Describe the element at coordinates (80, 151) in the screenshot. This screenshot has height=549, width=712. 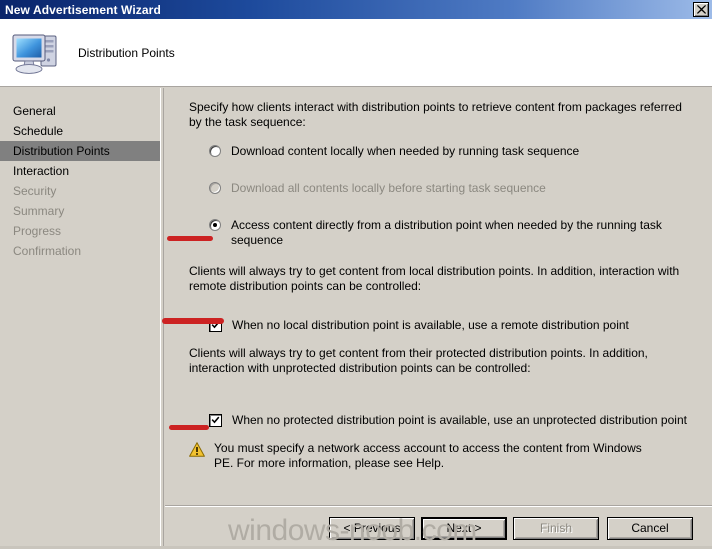
I see `sidebar-item-distribution-points: Distribution Points` at that location.